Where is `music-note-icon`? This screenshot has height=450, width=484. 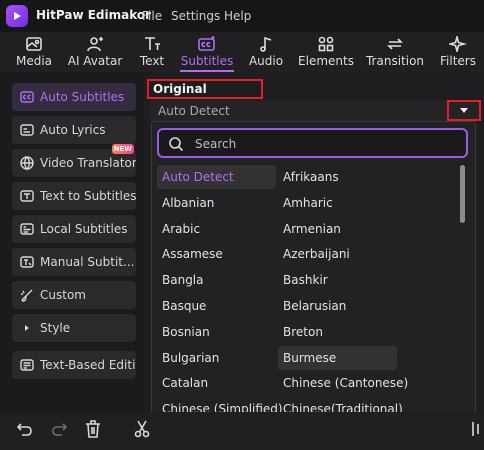 music-note-icon is located at coordinates (266, 44).